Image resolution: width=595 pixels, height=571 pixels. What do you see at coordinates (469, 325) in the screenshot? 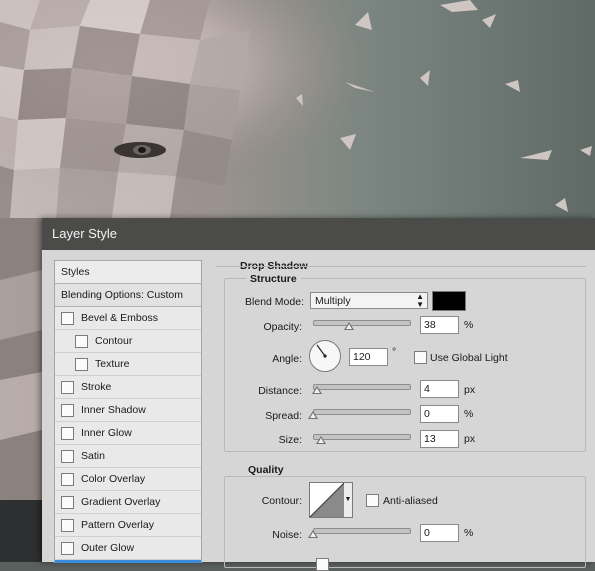
I see `opacity-unit: %` at bounding box center [469, 325].